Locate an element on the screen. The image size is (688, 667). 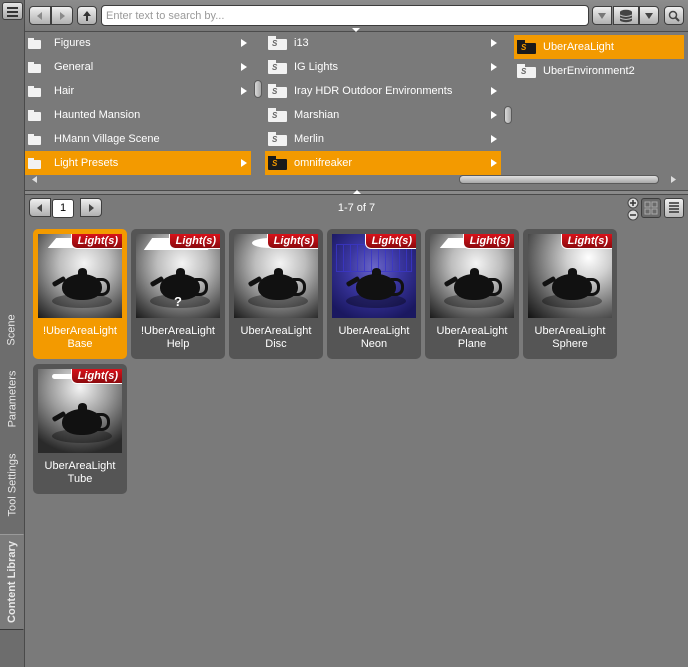
folder-label: Light Presets is located at coordinates (86, 163).